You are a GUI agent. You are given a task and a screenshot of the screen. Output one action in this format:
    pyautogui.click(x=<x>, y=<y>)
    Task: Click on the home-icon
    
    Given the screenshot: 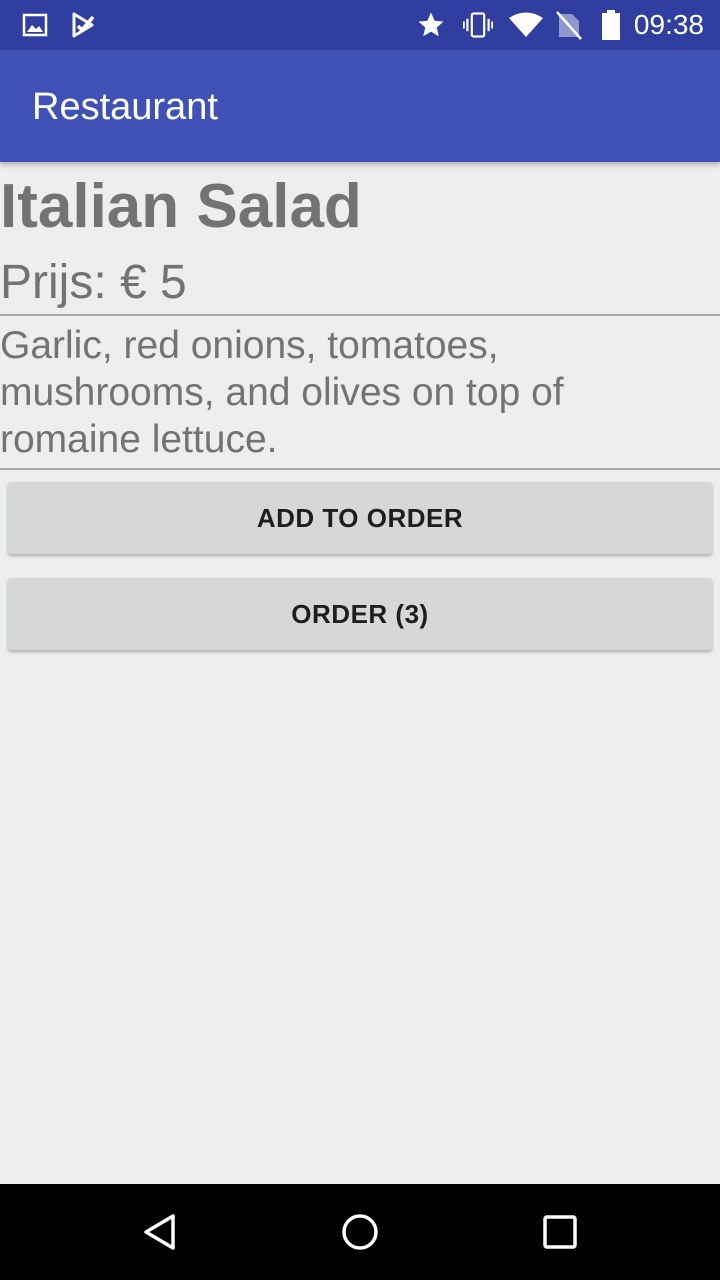 What is the action you would take?
    pyautogui.click(x=360, y=1232)
    